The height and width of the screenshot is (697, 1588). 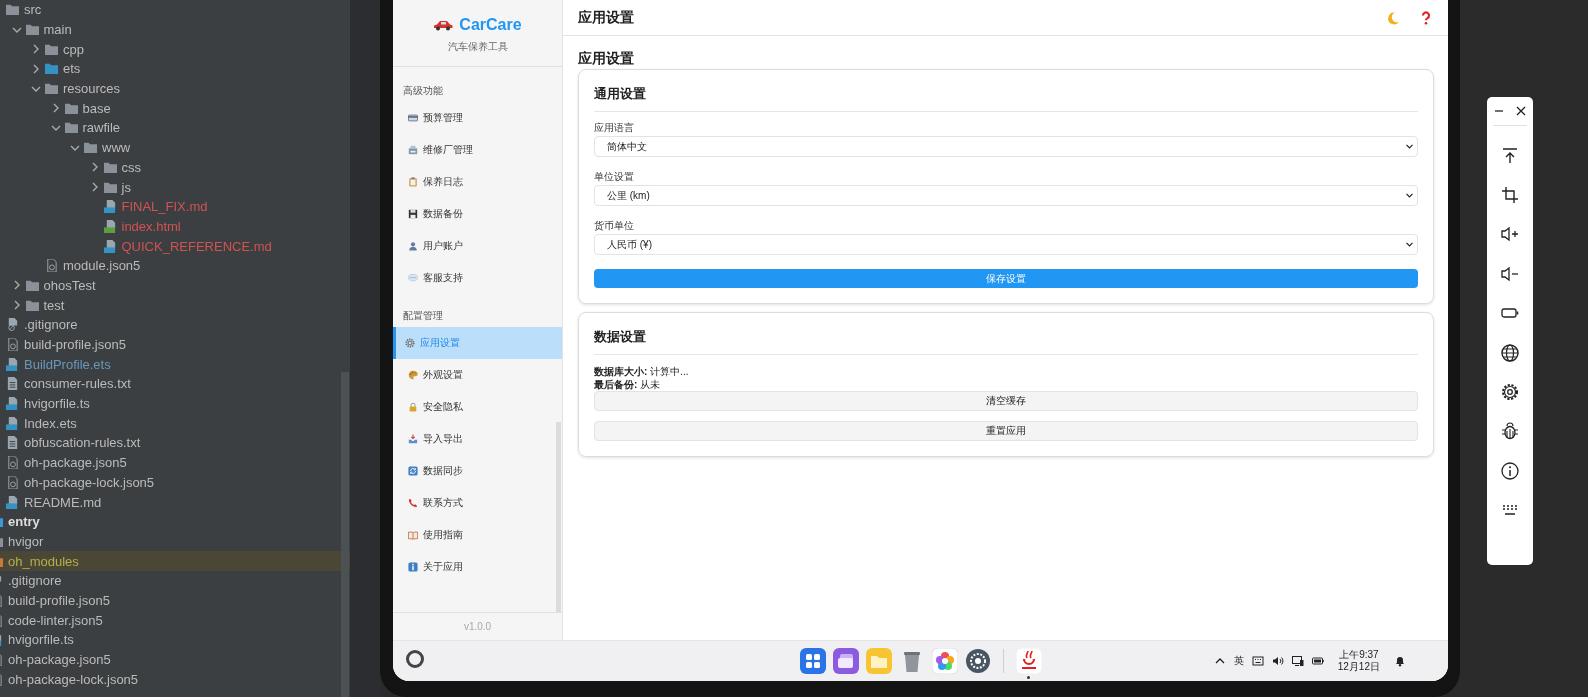 I want to click on flame-icon, so click(x=1028, y=661).